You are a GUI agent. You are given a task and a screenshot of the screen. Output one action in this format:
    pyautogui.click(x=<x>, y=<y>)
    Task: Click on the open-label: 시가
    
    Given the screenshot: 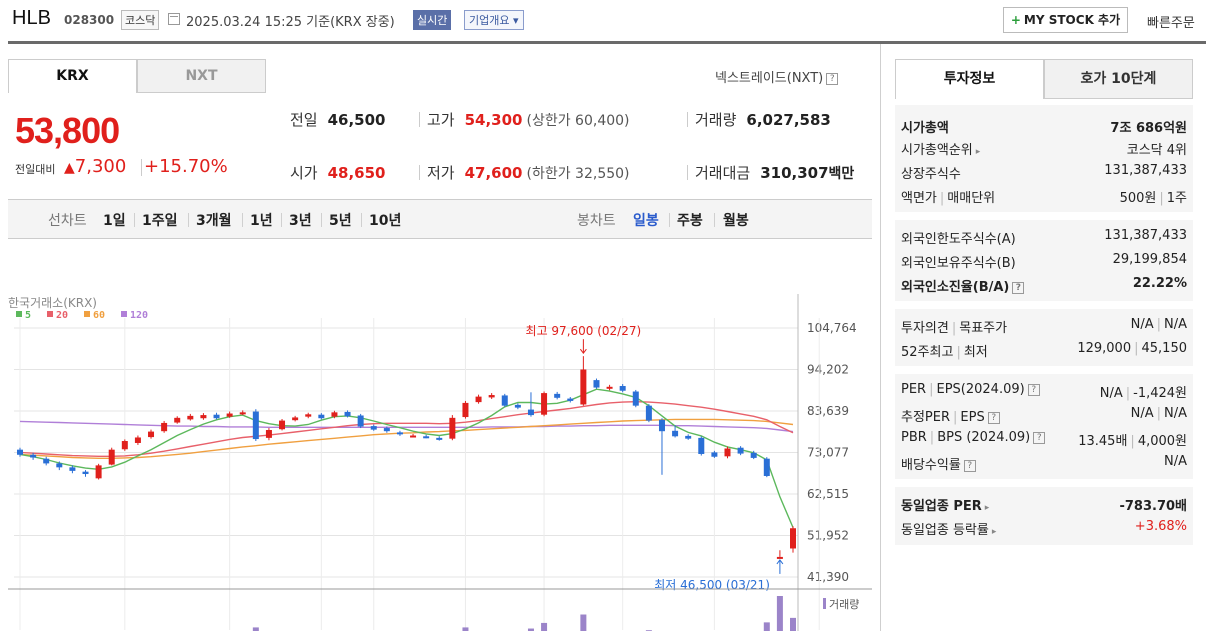 What is the action you would take?
    pyautogui.click(x=304, y=173)
    